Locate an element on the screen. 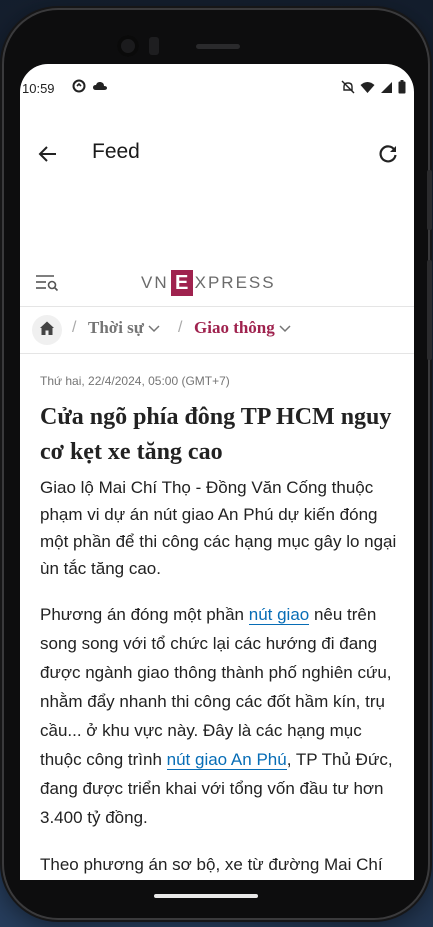  app-bar-title: Feed is located at coordinates (116, 151).